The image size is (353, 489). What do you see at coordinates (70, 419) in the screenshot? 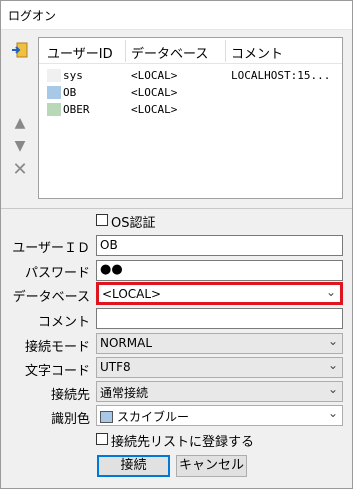
I see `color-label: 識別色` at bounding box center [70, 419].